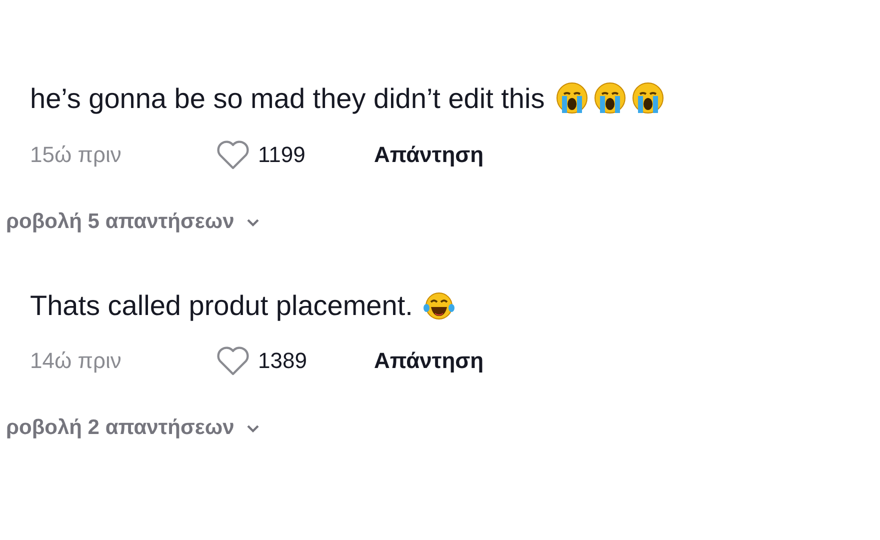  What do you see at coordinates (283, 361) in the screenshot?
I see `like-count: 1389` at bounding box center [283, 361].